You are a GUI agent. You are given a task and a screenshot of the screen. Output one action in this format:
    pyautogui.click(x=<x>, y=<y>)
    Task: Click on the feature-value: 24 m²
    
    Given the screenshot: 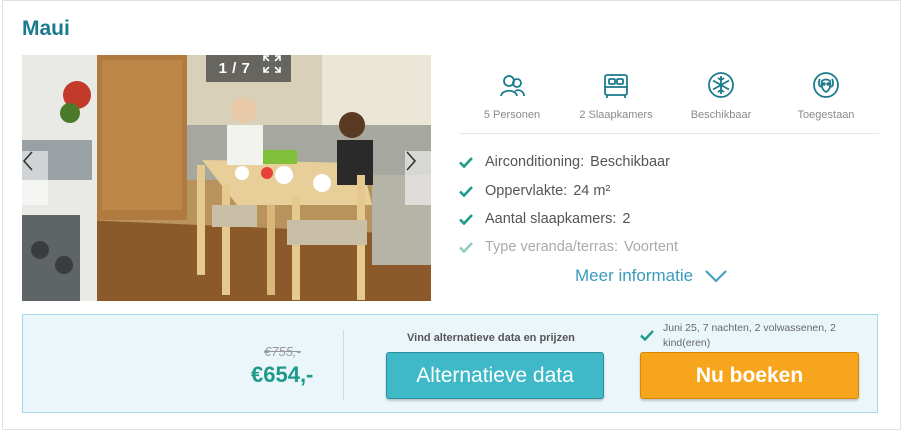 What is the action you would take?
    pyautogui.click(x=592, y=191)
    